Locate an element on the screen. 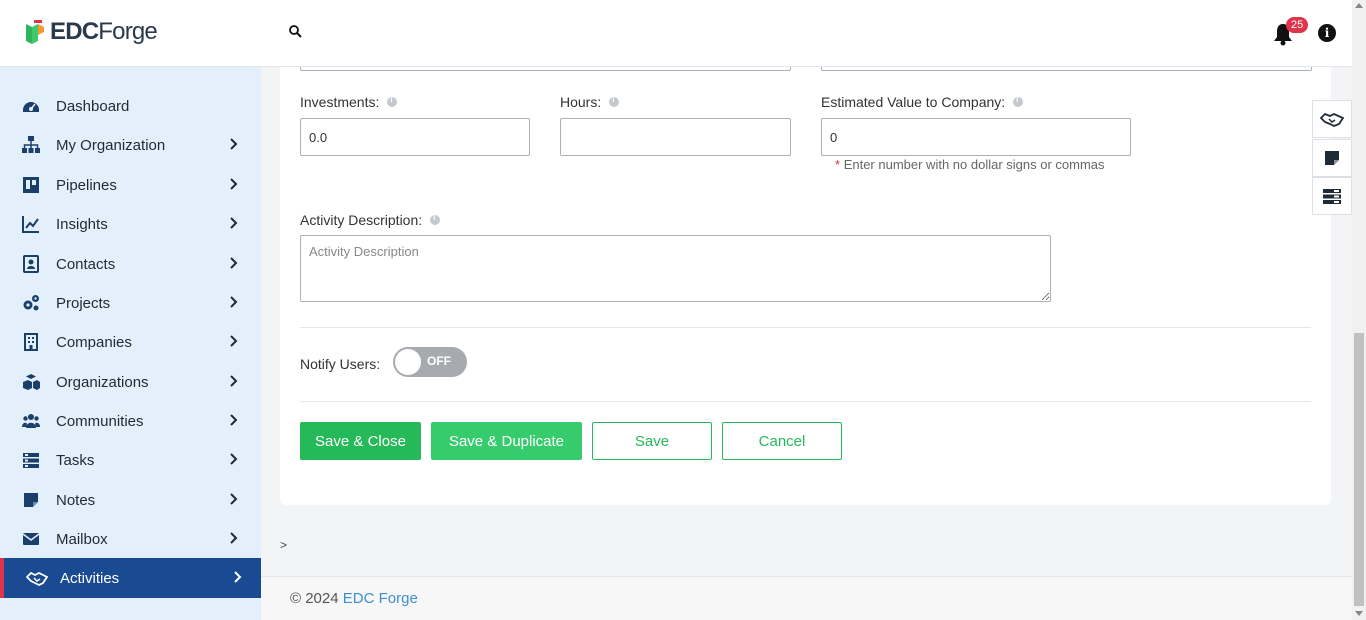  logo-mark-icon is located at coordinates (35, 32).